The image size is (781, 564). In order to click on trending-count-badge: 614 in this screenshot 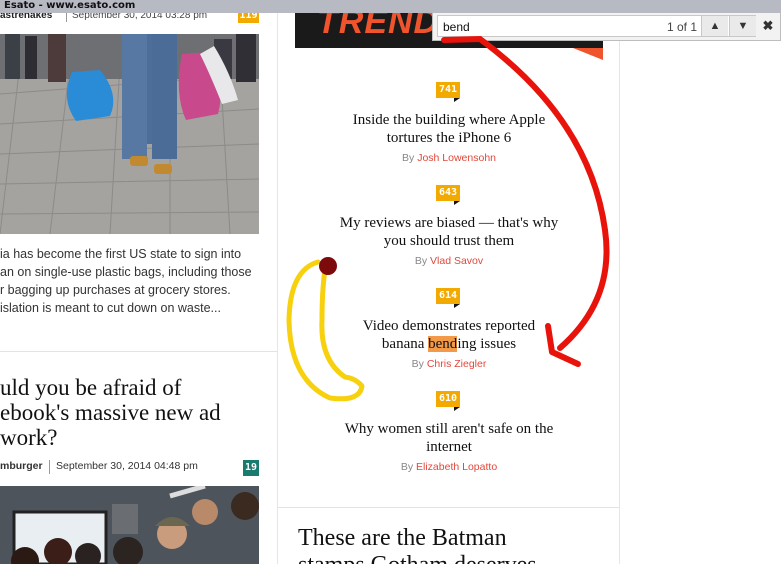, I will do `click(448, 298)`.